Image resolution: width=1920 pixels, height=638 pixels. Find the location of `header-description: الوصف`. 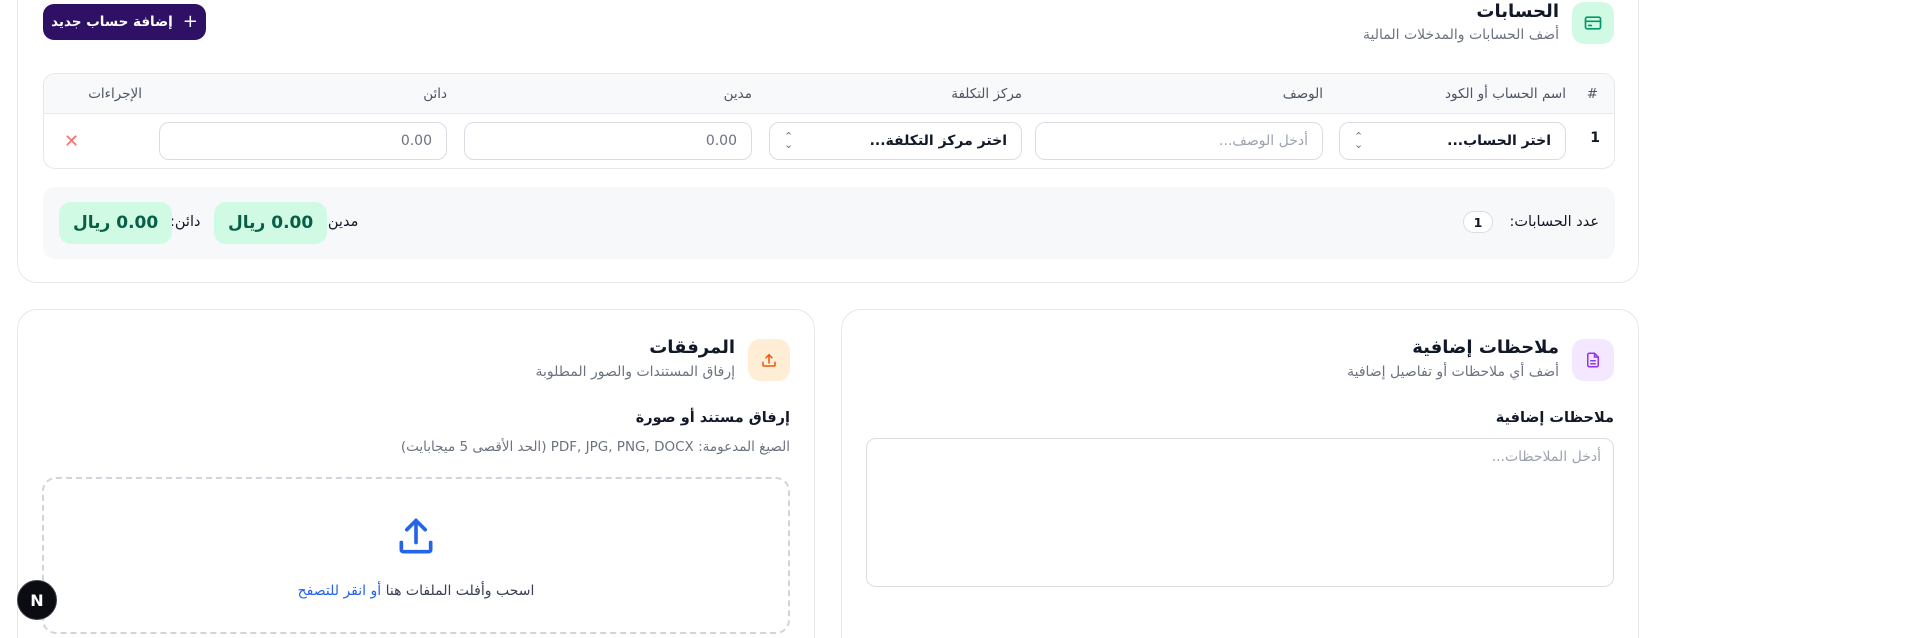

header-description: الوصف is located at coordinates (1302, 94).